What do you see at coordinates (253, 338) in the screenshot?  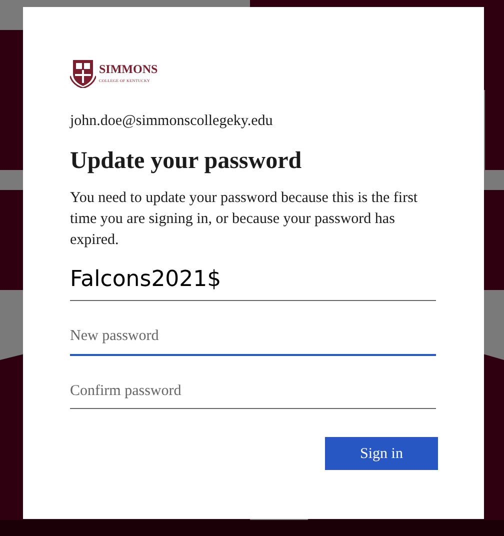 I see `password-field: New password` at bounding box center [253, 338].